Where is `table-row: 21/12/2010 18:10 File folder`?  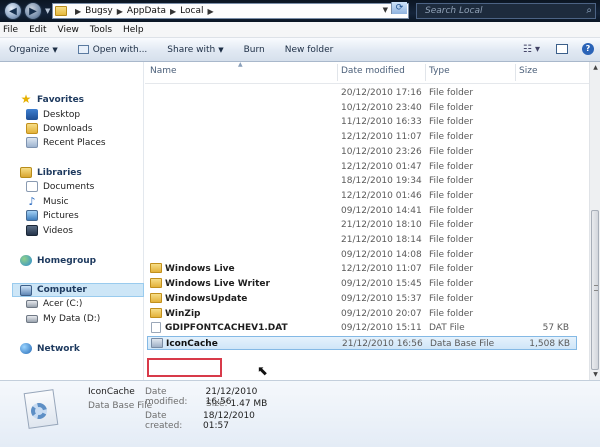
table-row: 21/12/2010 18:10 File folder is located at coordinates (365, 225).